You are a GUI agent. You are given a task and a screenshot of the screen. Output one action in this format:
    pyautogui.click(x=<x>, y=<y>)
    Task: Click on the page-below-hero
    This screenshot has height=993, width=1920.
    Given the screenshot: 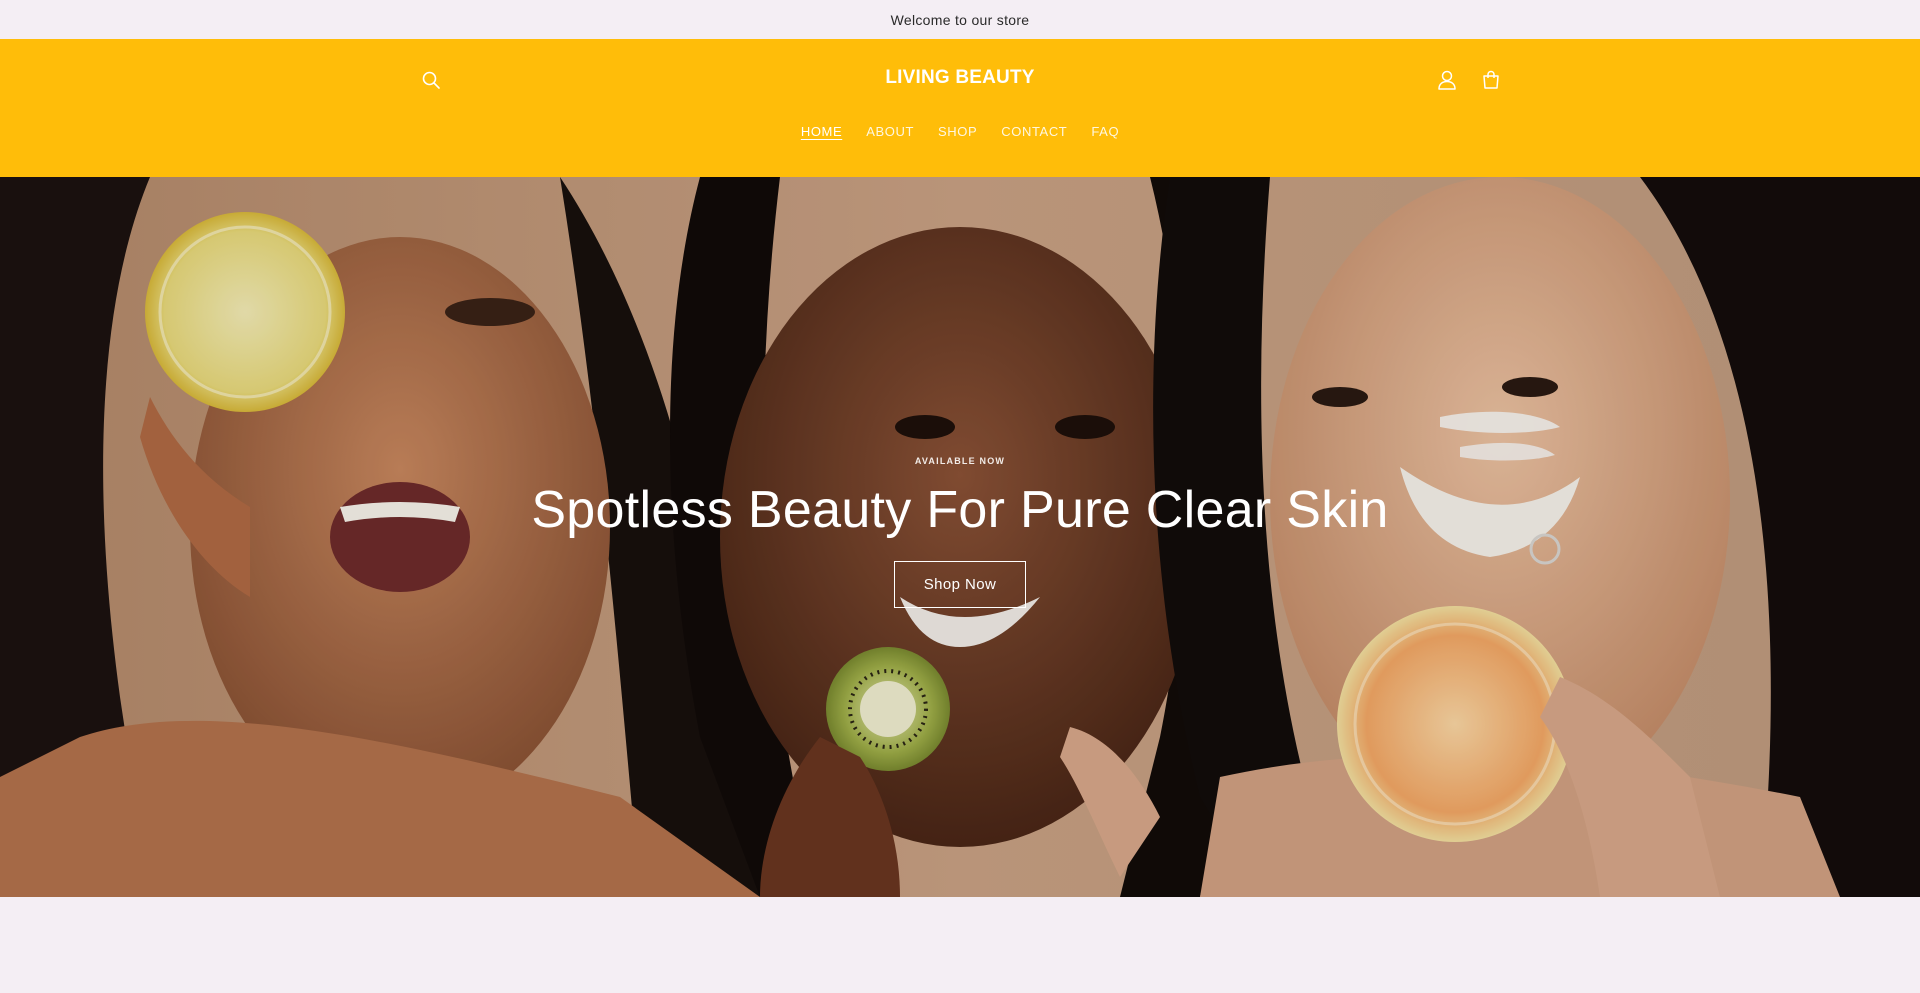 What is the action you would take?
    pyautogui.click(x=960, y=945)
    